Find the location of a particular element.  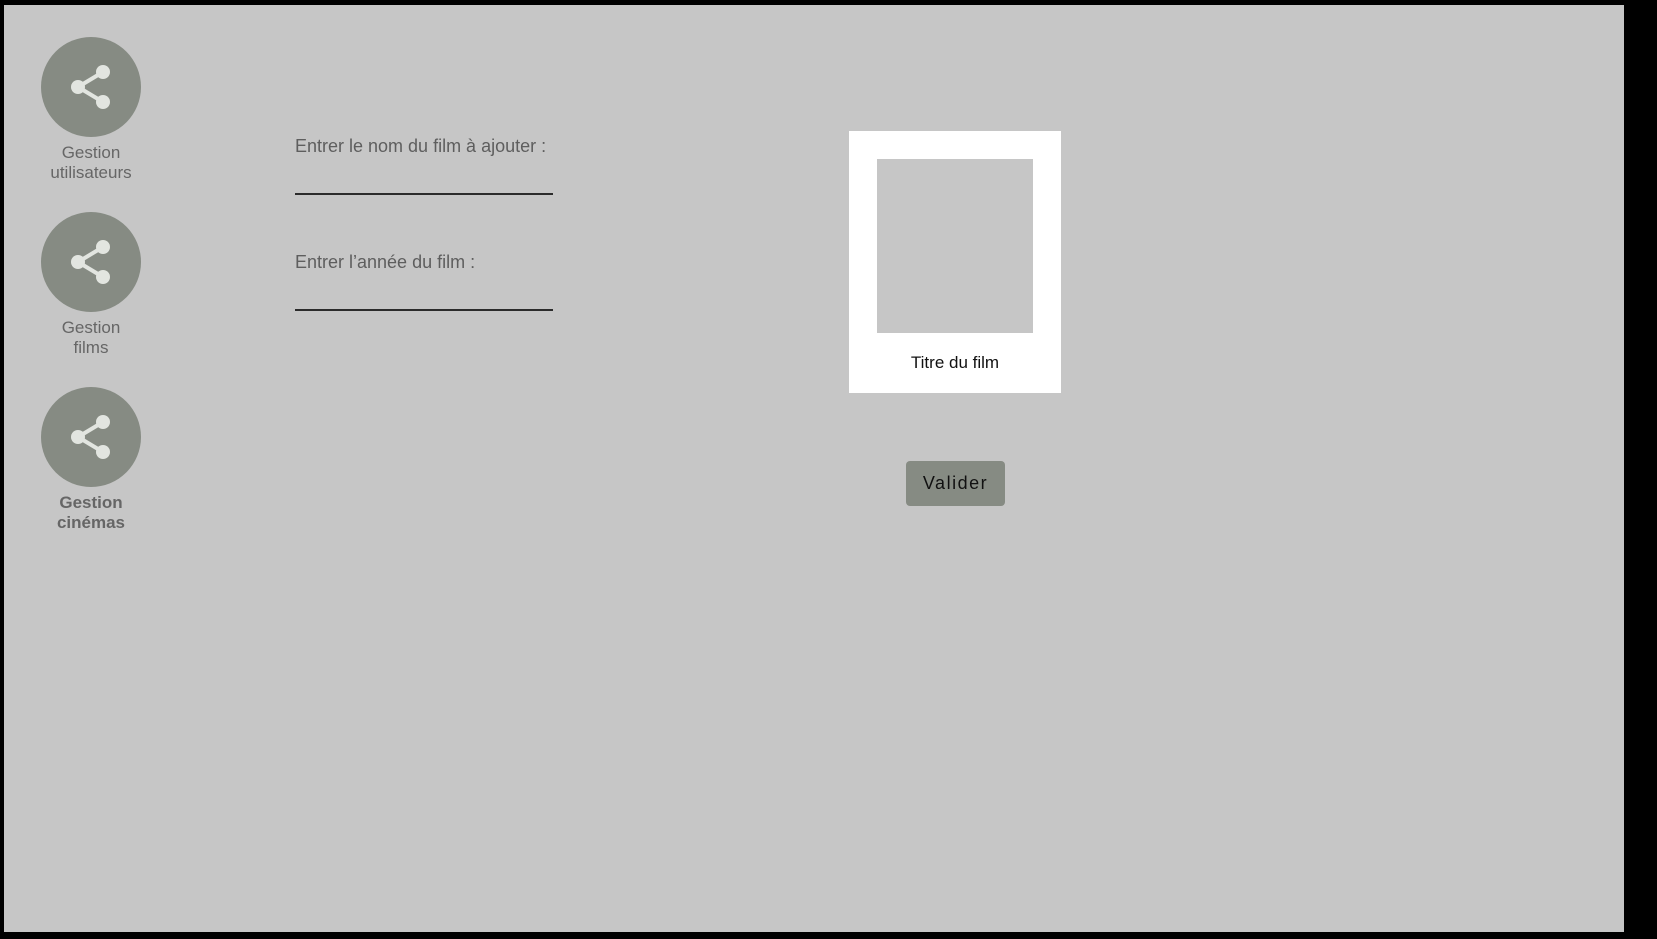

nav-item-label: Gestion cinémas is located at coordinates (91, 512).